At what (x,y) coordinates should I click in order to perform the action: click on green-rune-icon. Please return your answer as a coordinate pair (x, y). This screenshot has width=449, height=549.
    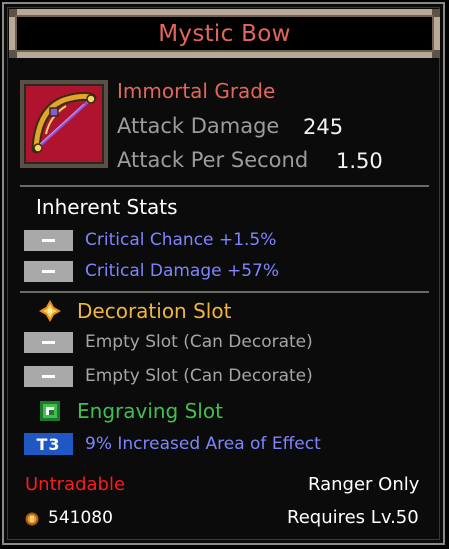
    Looking at the image, I should click on (50, 411).